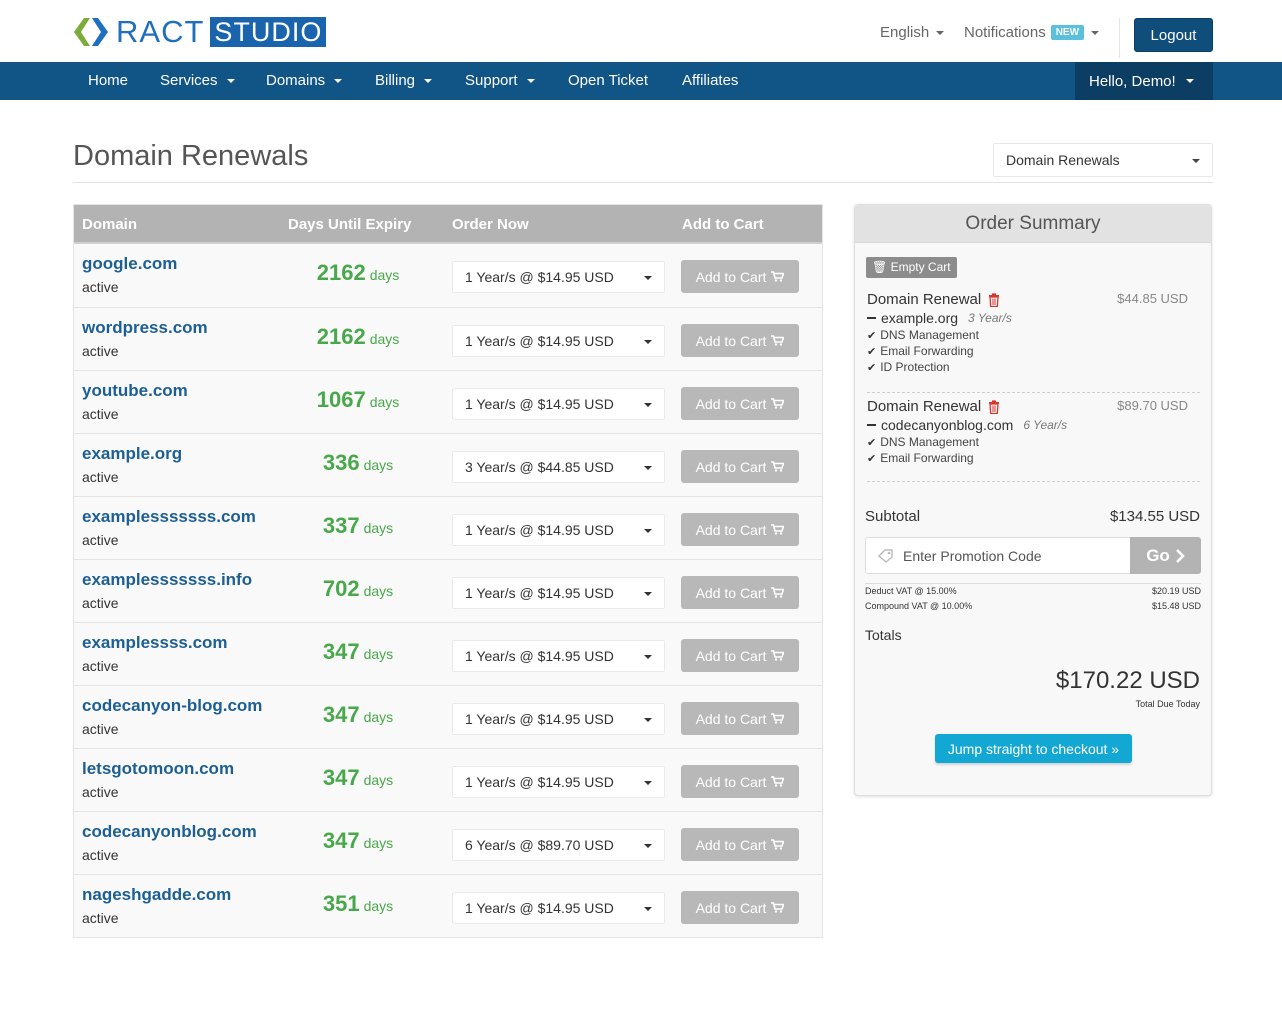 The width and height of the screenshot is (1282, 1032). What do you see at coordinates (1144, 81) in the screenshot?
I see `account-menu: Hello, Demo!` at bounding box center [1144, 81].